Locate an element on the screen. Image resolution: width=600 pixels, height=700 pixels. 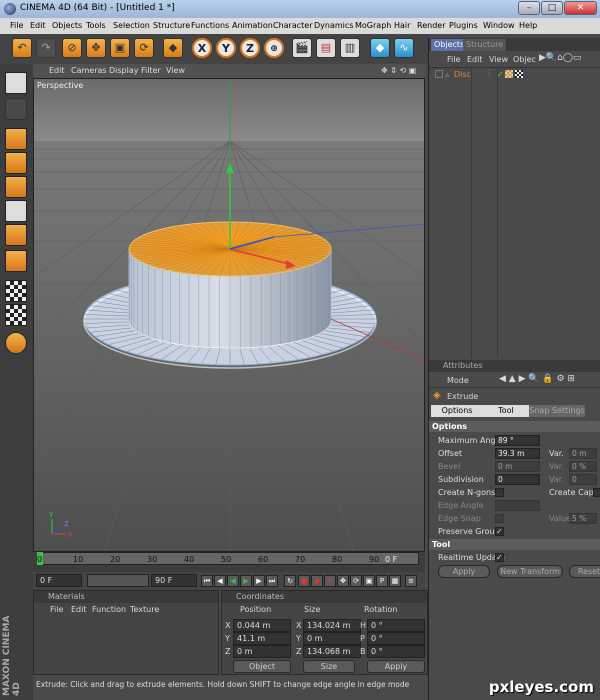
play-backward-icon: ◀ is located at coordinates (233, 581).